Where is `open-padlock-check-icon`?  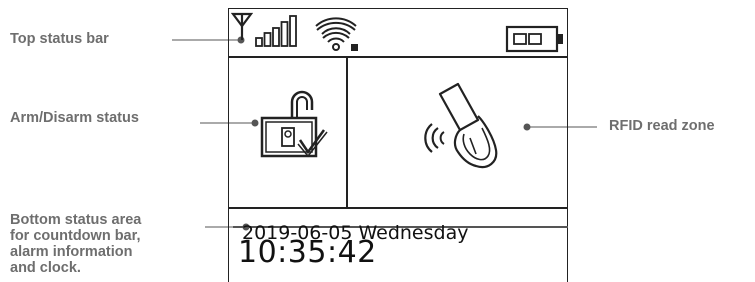 open-padlock-check-icon is located at coordinates (294, 124).